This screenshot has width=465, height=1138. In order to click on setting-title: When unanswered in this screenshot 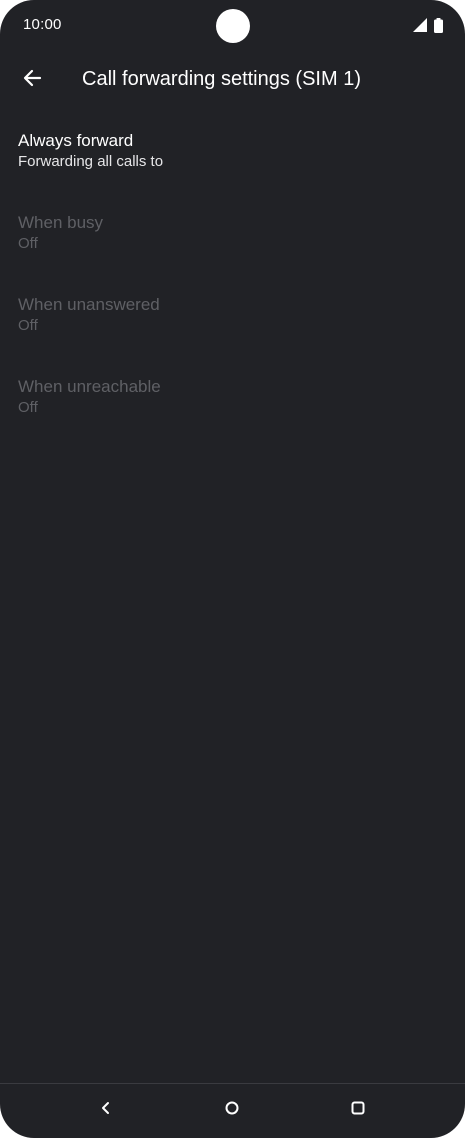, I will do `click(89, 304)`.